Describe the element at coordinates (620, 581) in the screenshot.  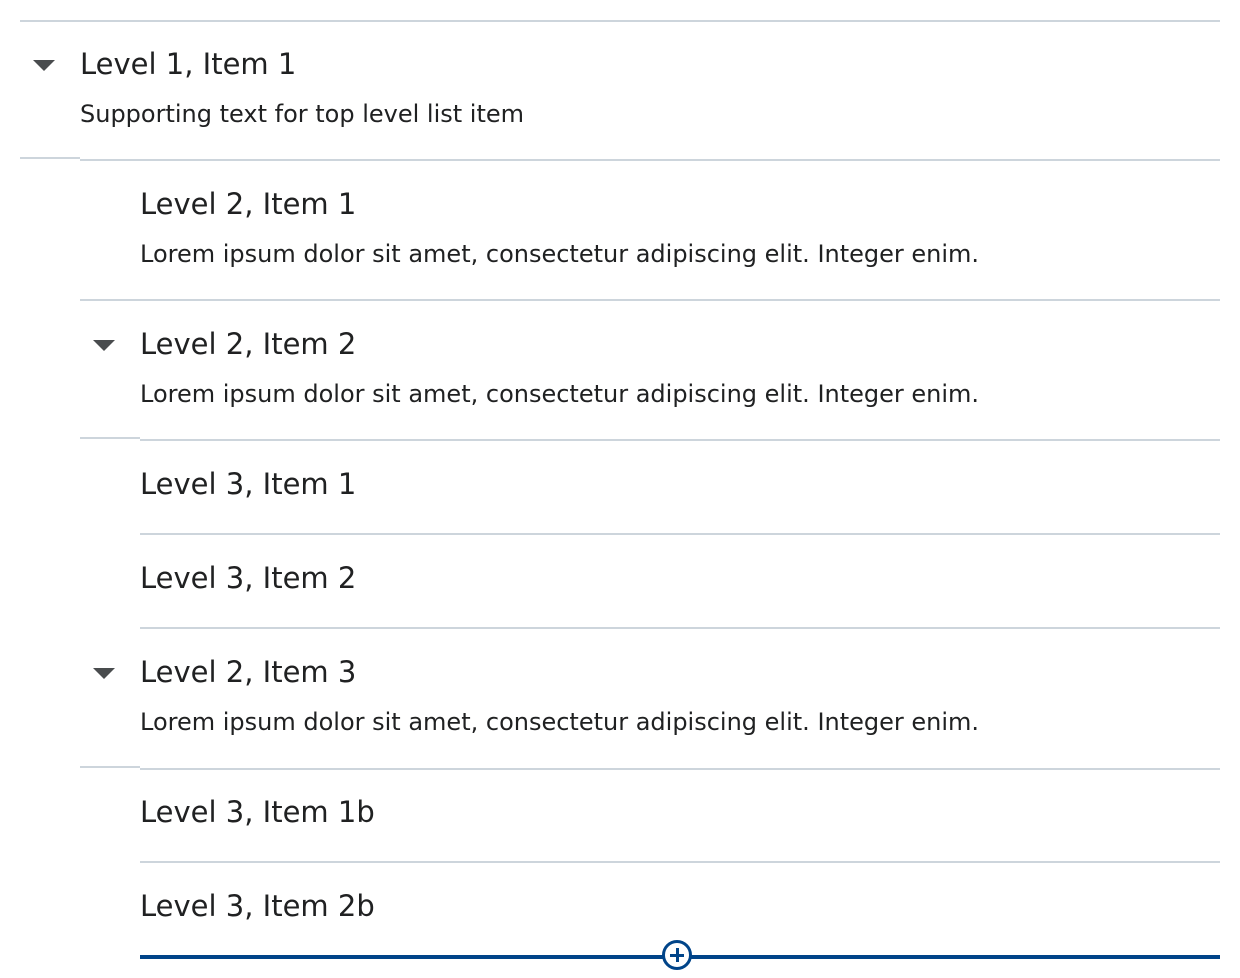
I see `list-item-level3-item2: Level 3, Item 2` at that location.